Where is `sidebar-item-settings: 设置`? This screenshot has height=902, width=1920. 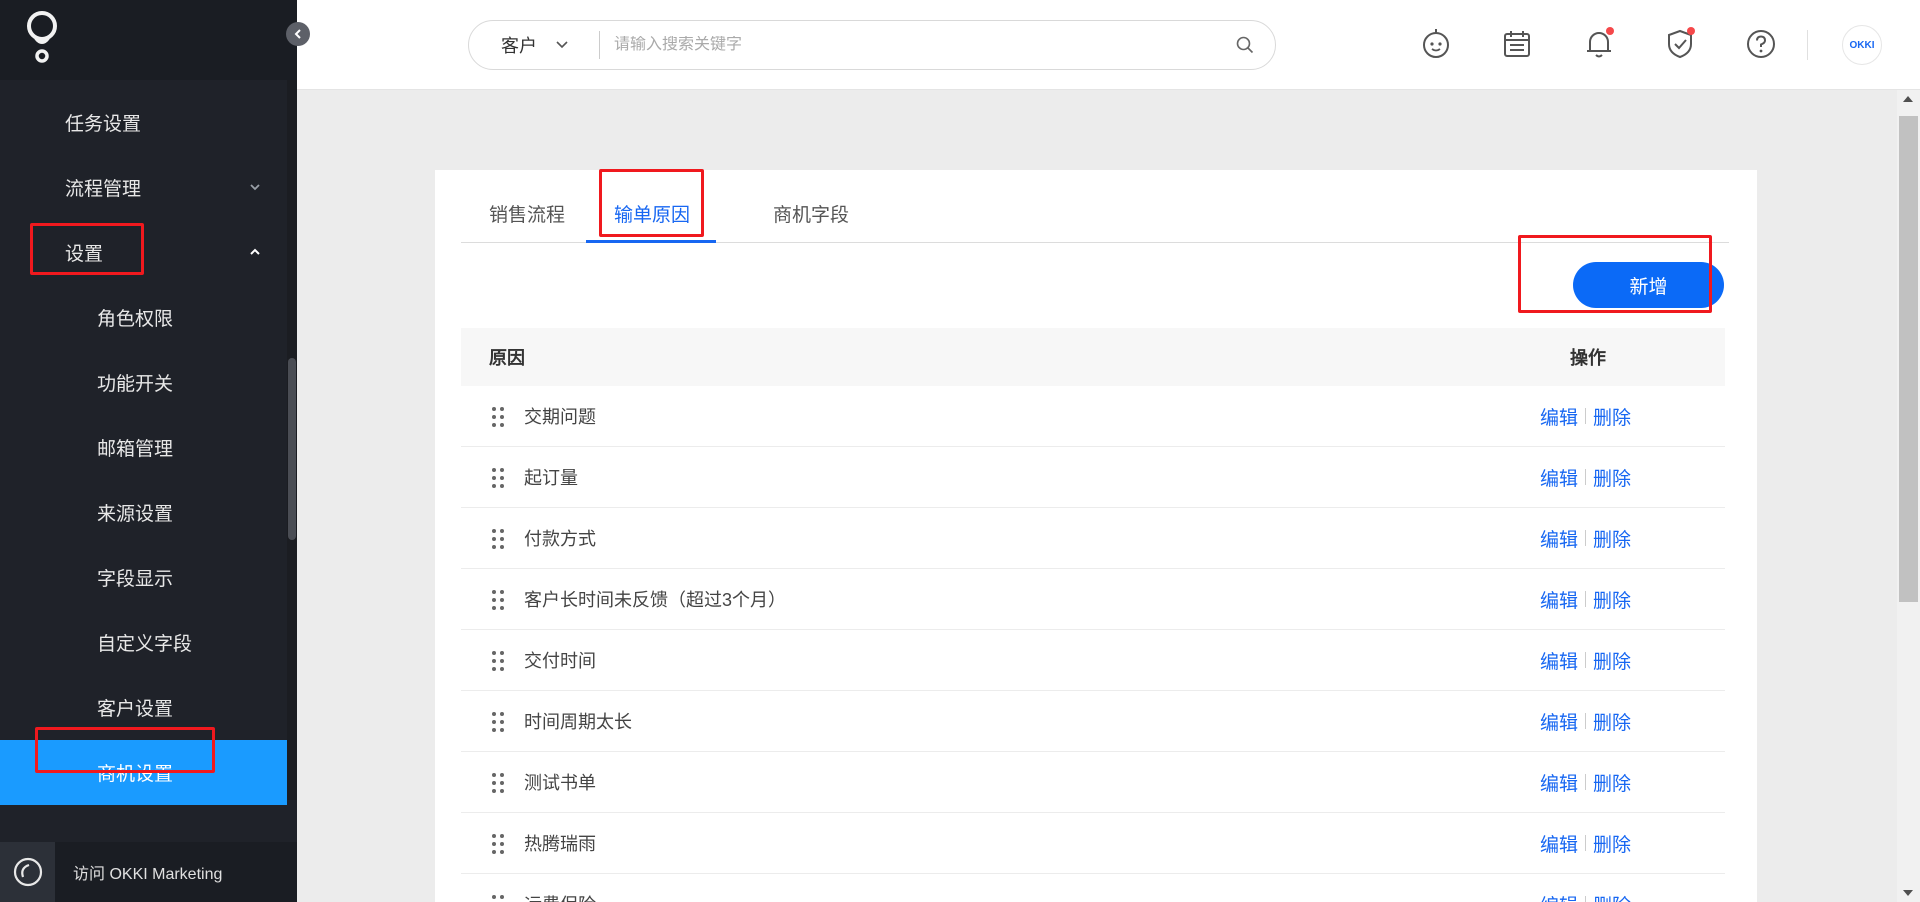
sidebar-item-settings: 设置 is located at coordinates (143, 252).